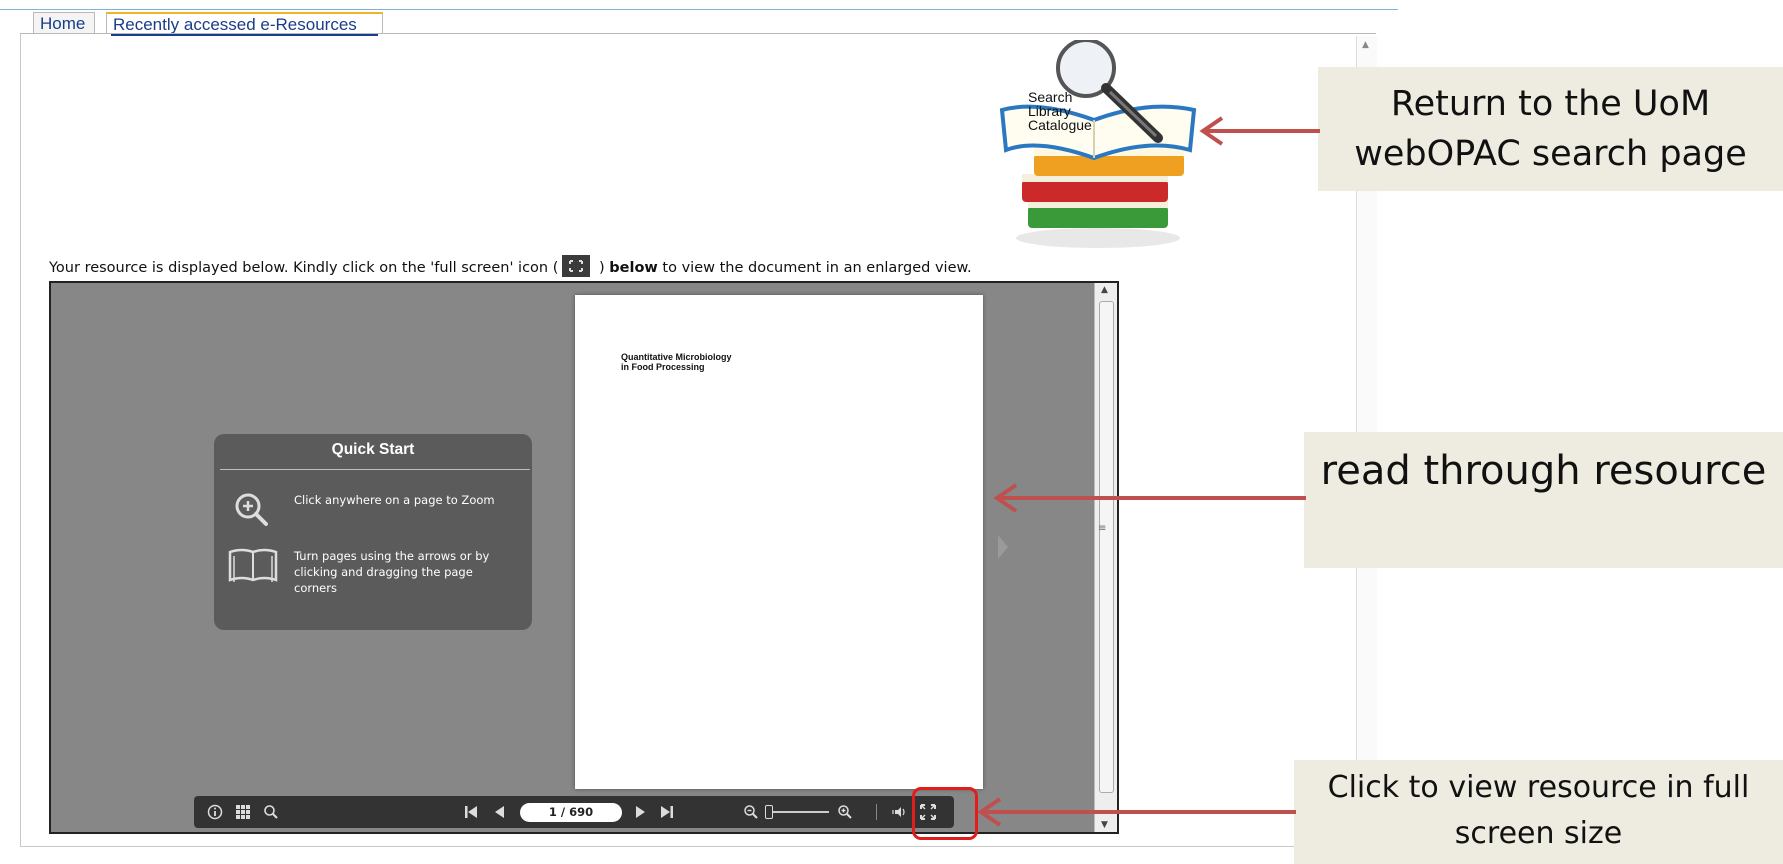  I want to click on callout-webopac: Return to the UoM webOPAC search page, so click(1550, 129).